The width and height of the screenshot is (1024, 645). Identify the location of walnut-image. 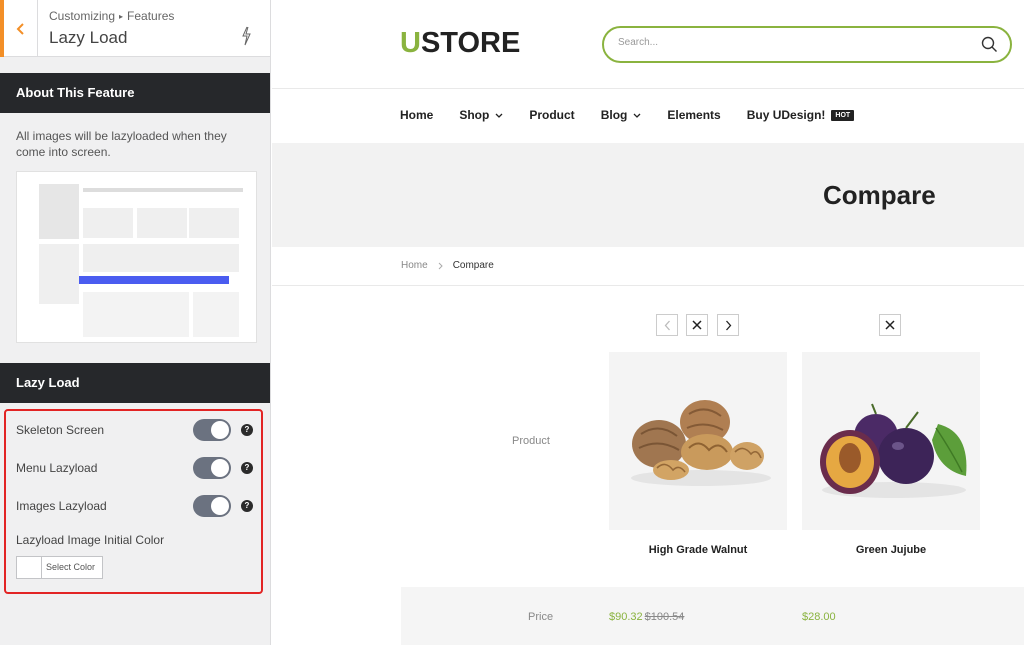
(701, 443).